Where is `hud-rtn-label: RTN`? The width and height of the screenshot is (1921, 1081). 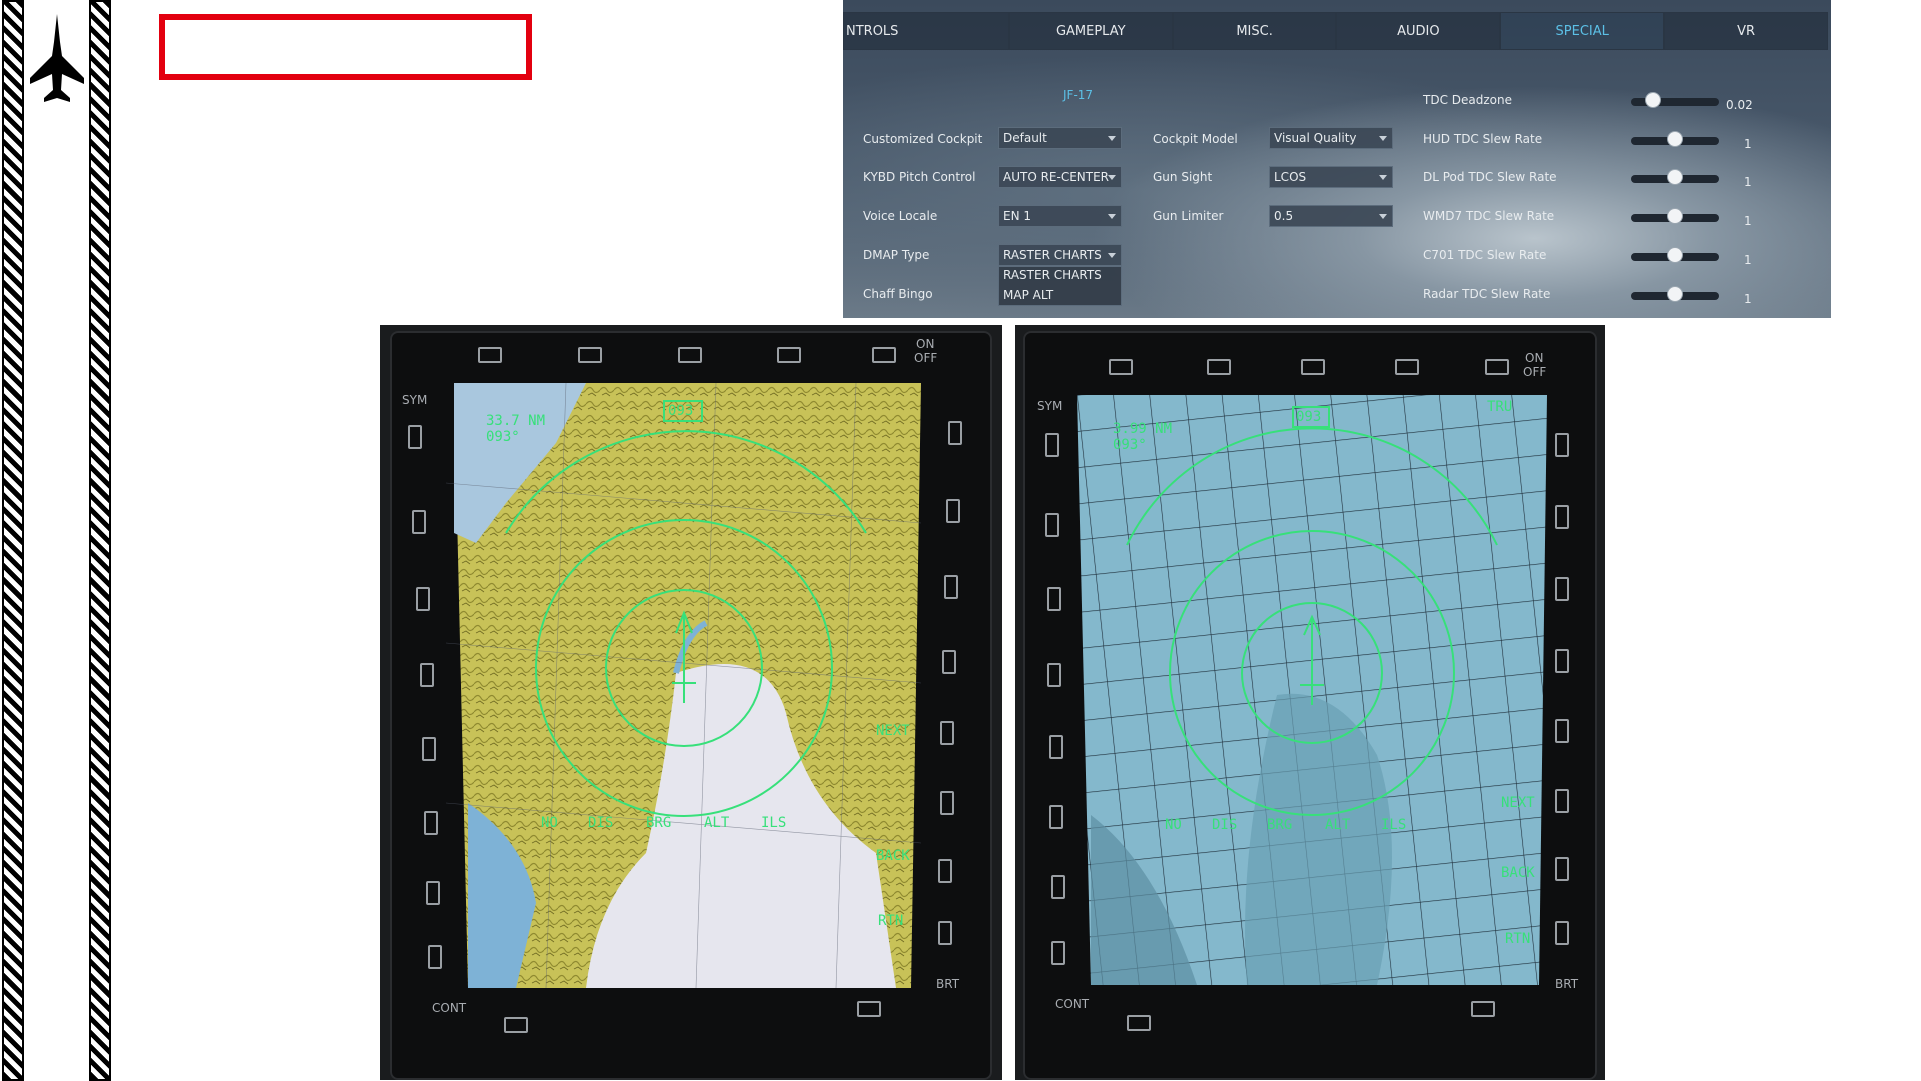
hud-rtn-label: RTN is located at coordinates (1518, 939).